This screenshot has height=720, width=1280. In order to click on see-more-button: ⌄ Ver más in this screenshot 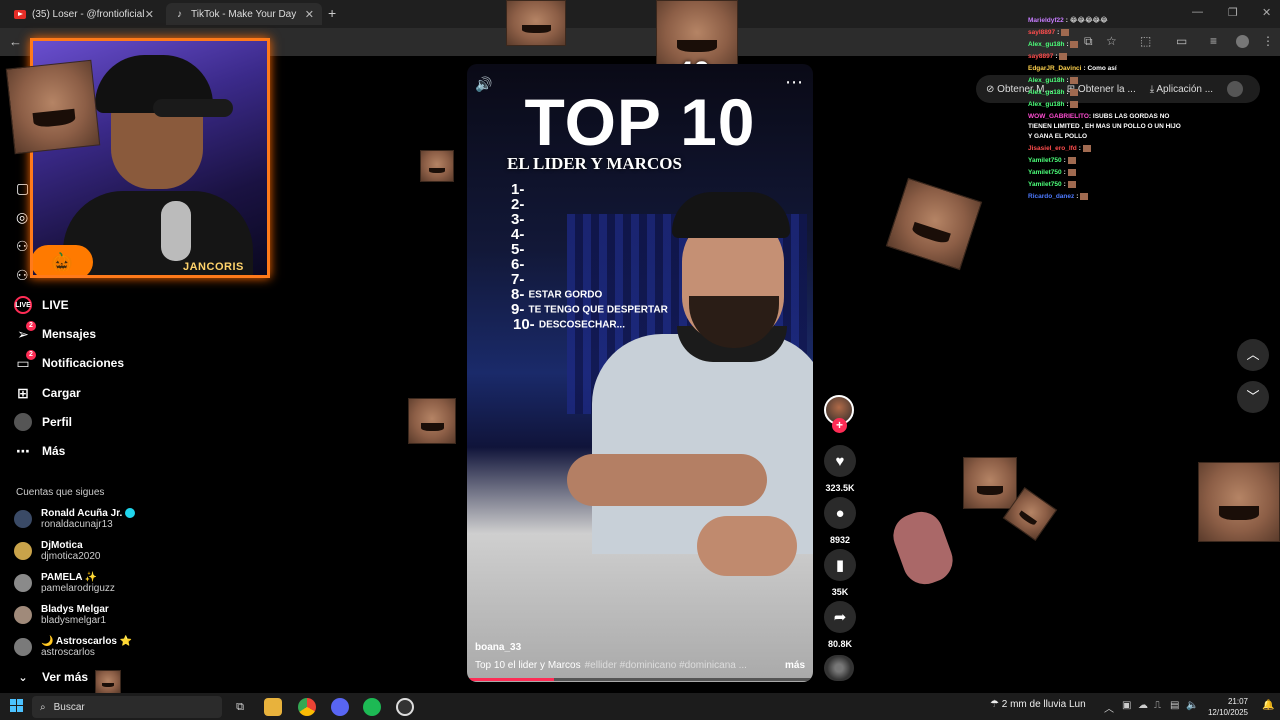, I will do `click(51, 677)`.